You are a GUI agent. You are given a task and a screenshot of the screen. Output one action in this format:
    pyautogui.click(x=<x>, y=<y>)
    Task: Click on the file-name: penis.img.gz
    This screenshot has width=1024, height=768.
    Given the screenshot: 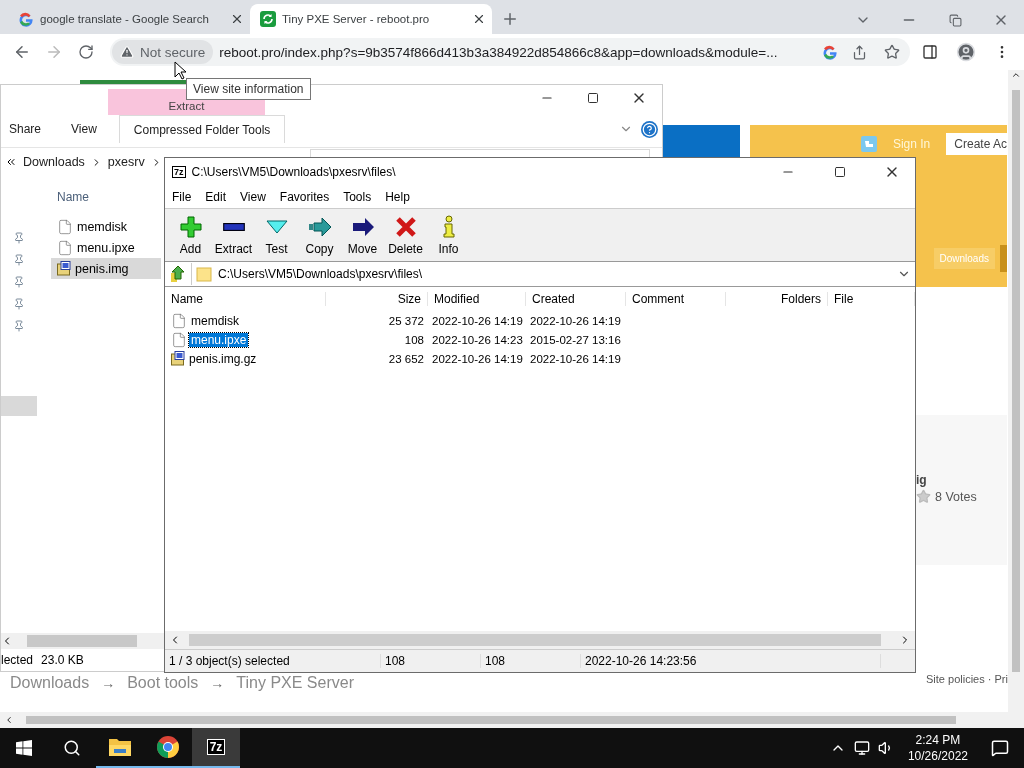 What is the action you would take?
    pyautogui.click(x=223, y=358)
    